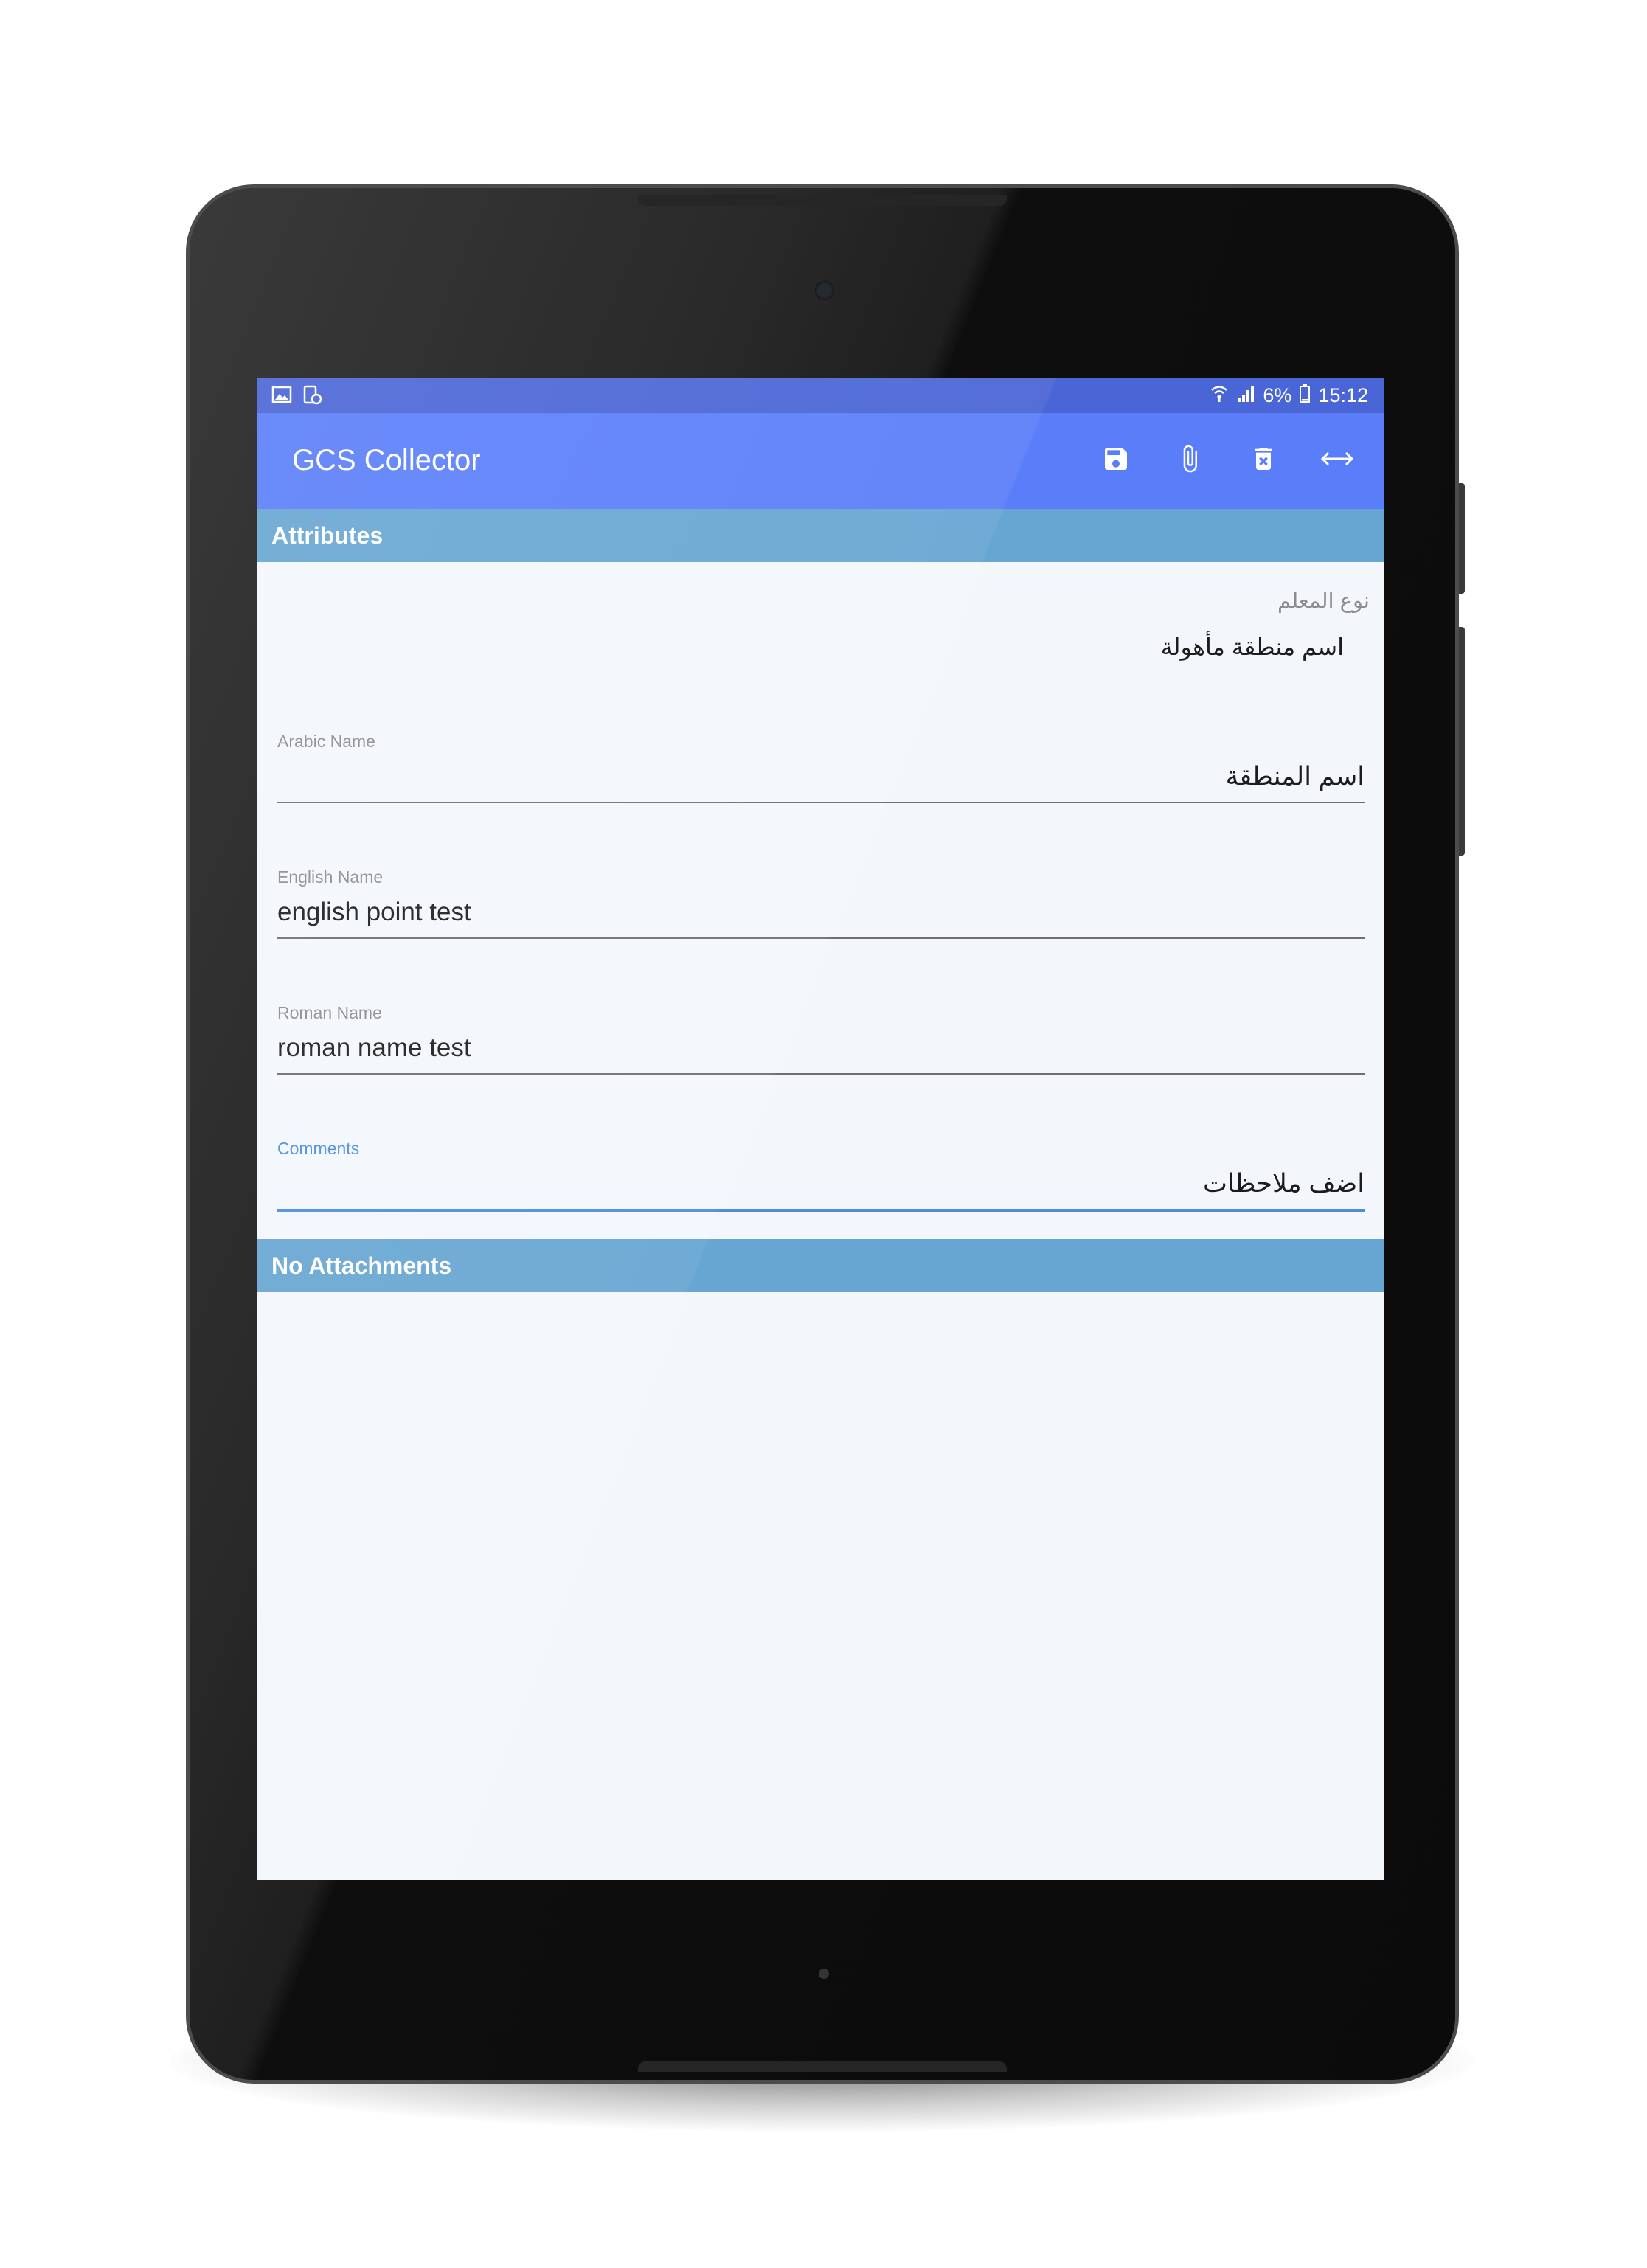 Image resolution: width=1647 pixels, height=2268 pixels. Describe the element at coordinates (318, 1148) in the screenshot. I see `comments-label: Comments` at that location.